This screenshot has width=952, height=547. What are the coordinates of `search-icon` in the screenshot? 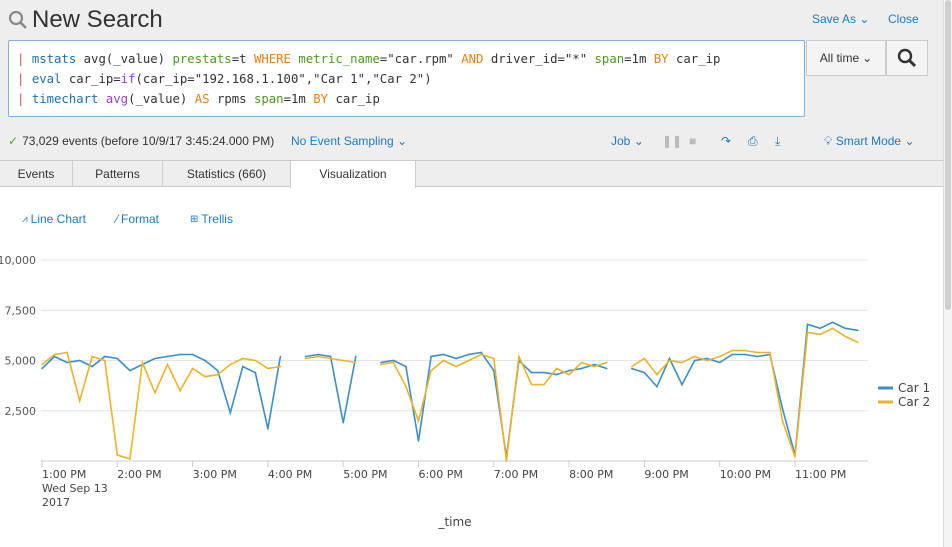 It's located at (907, 58).